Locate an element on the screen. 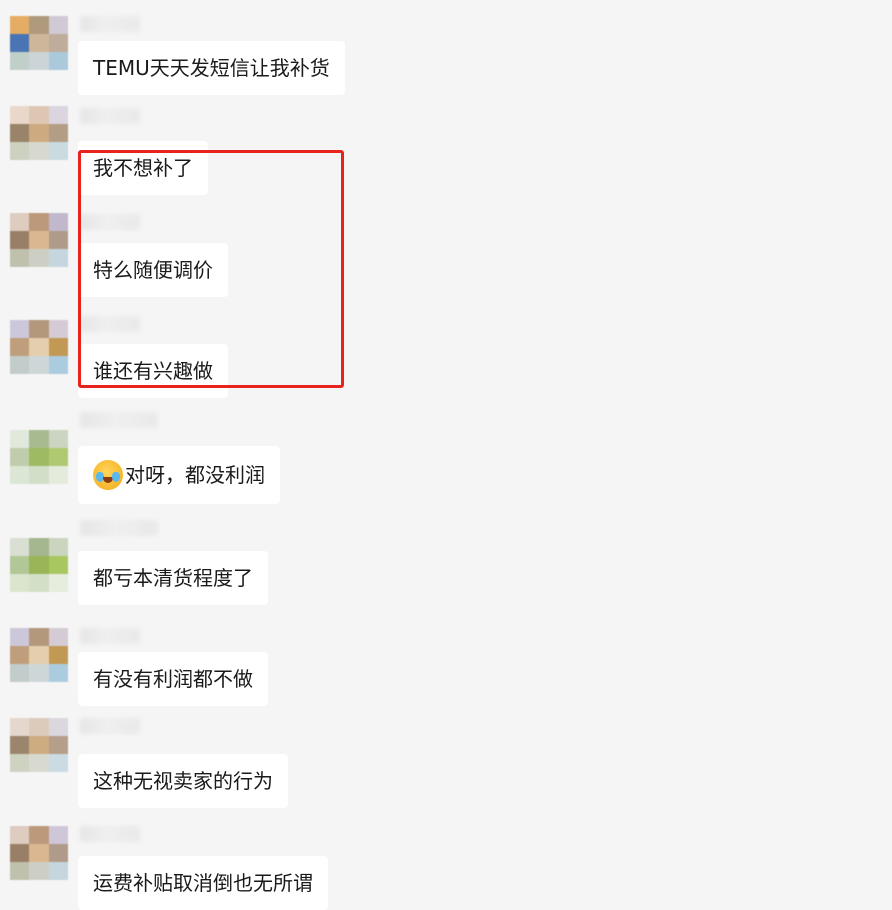  message-text: 我不想补了 is located at coordinates (143, 168).